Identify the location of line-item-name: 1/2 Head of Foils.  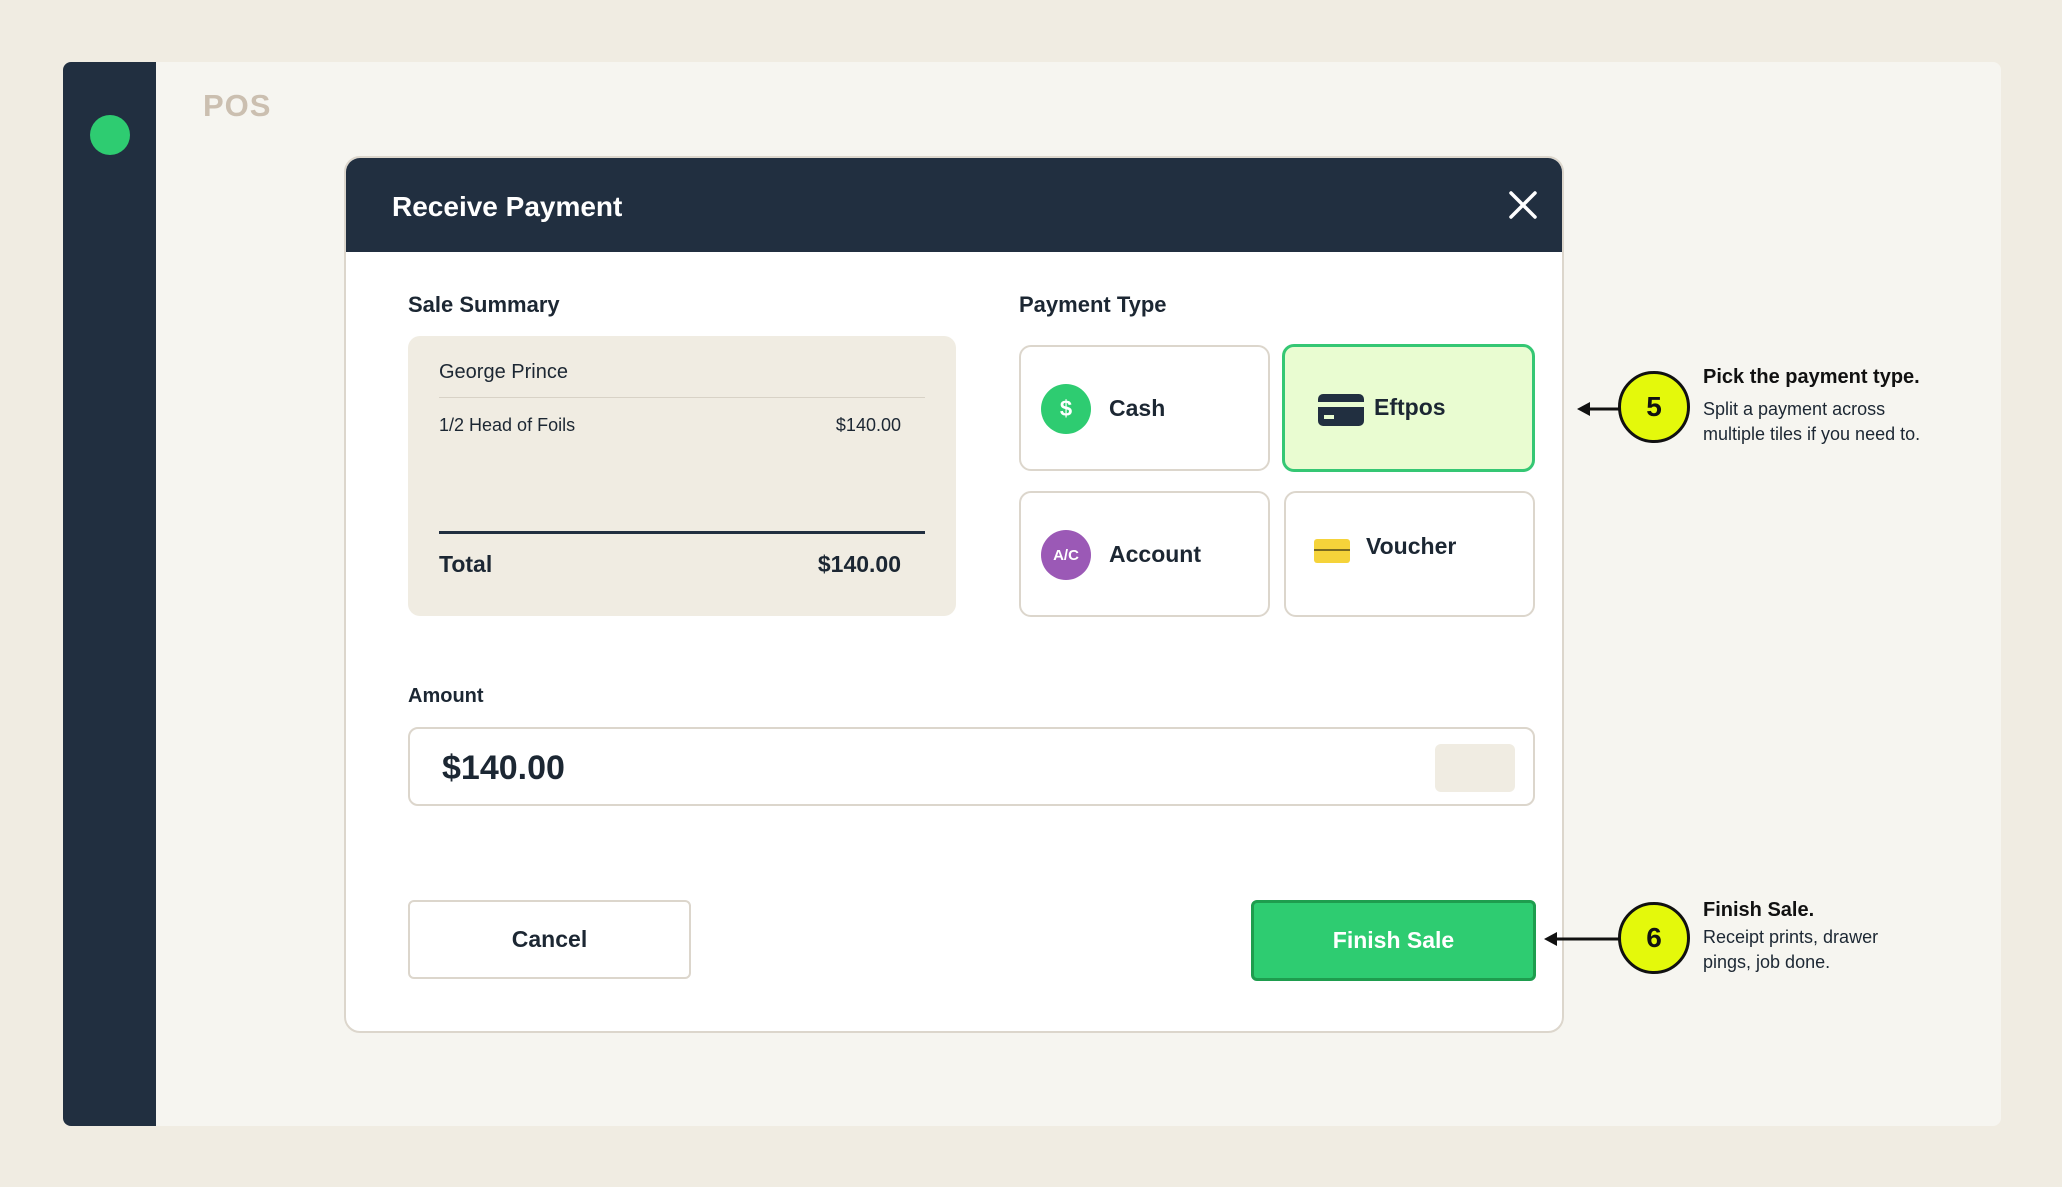
(507, 425).